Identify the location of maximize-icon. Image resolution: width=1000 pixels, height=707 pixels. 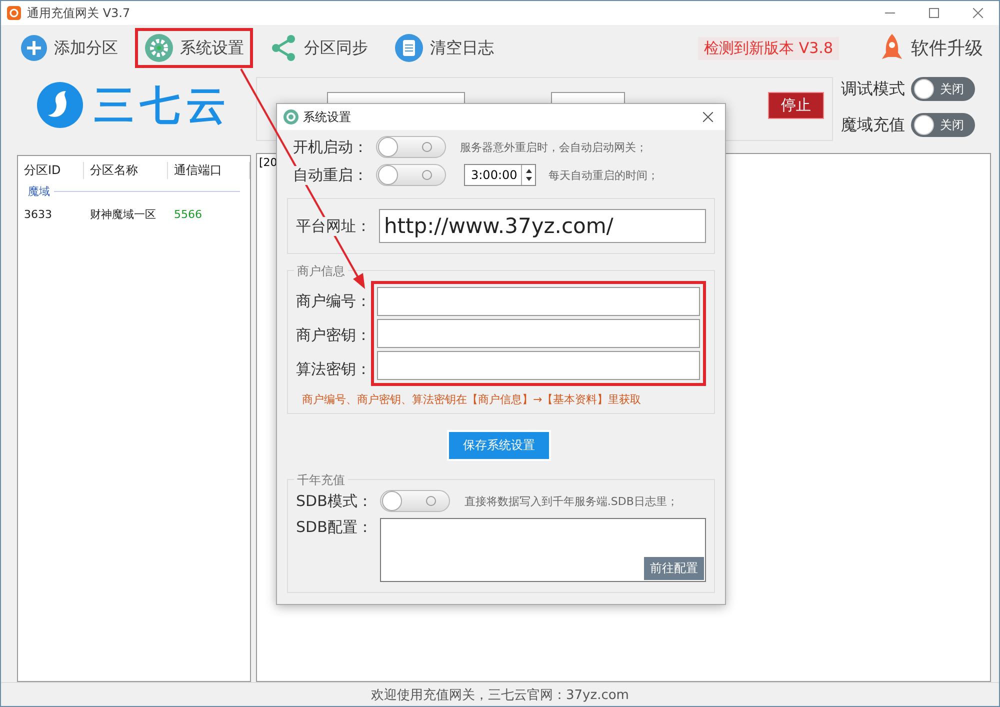
(934, 13).